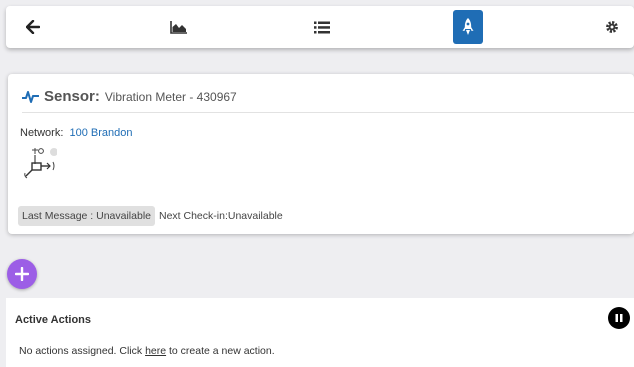 The image size is (634, 367). I want to click on area-chart-icon, so click(178, 27).